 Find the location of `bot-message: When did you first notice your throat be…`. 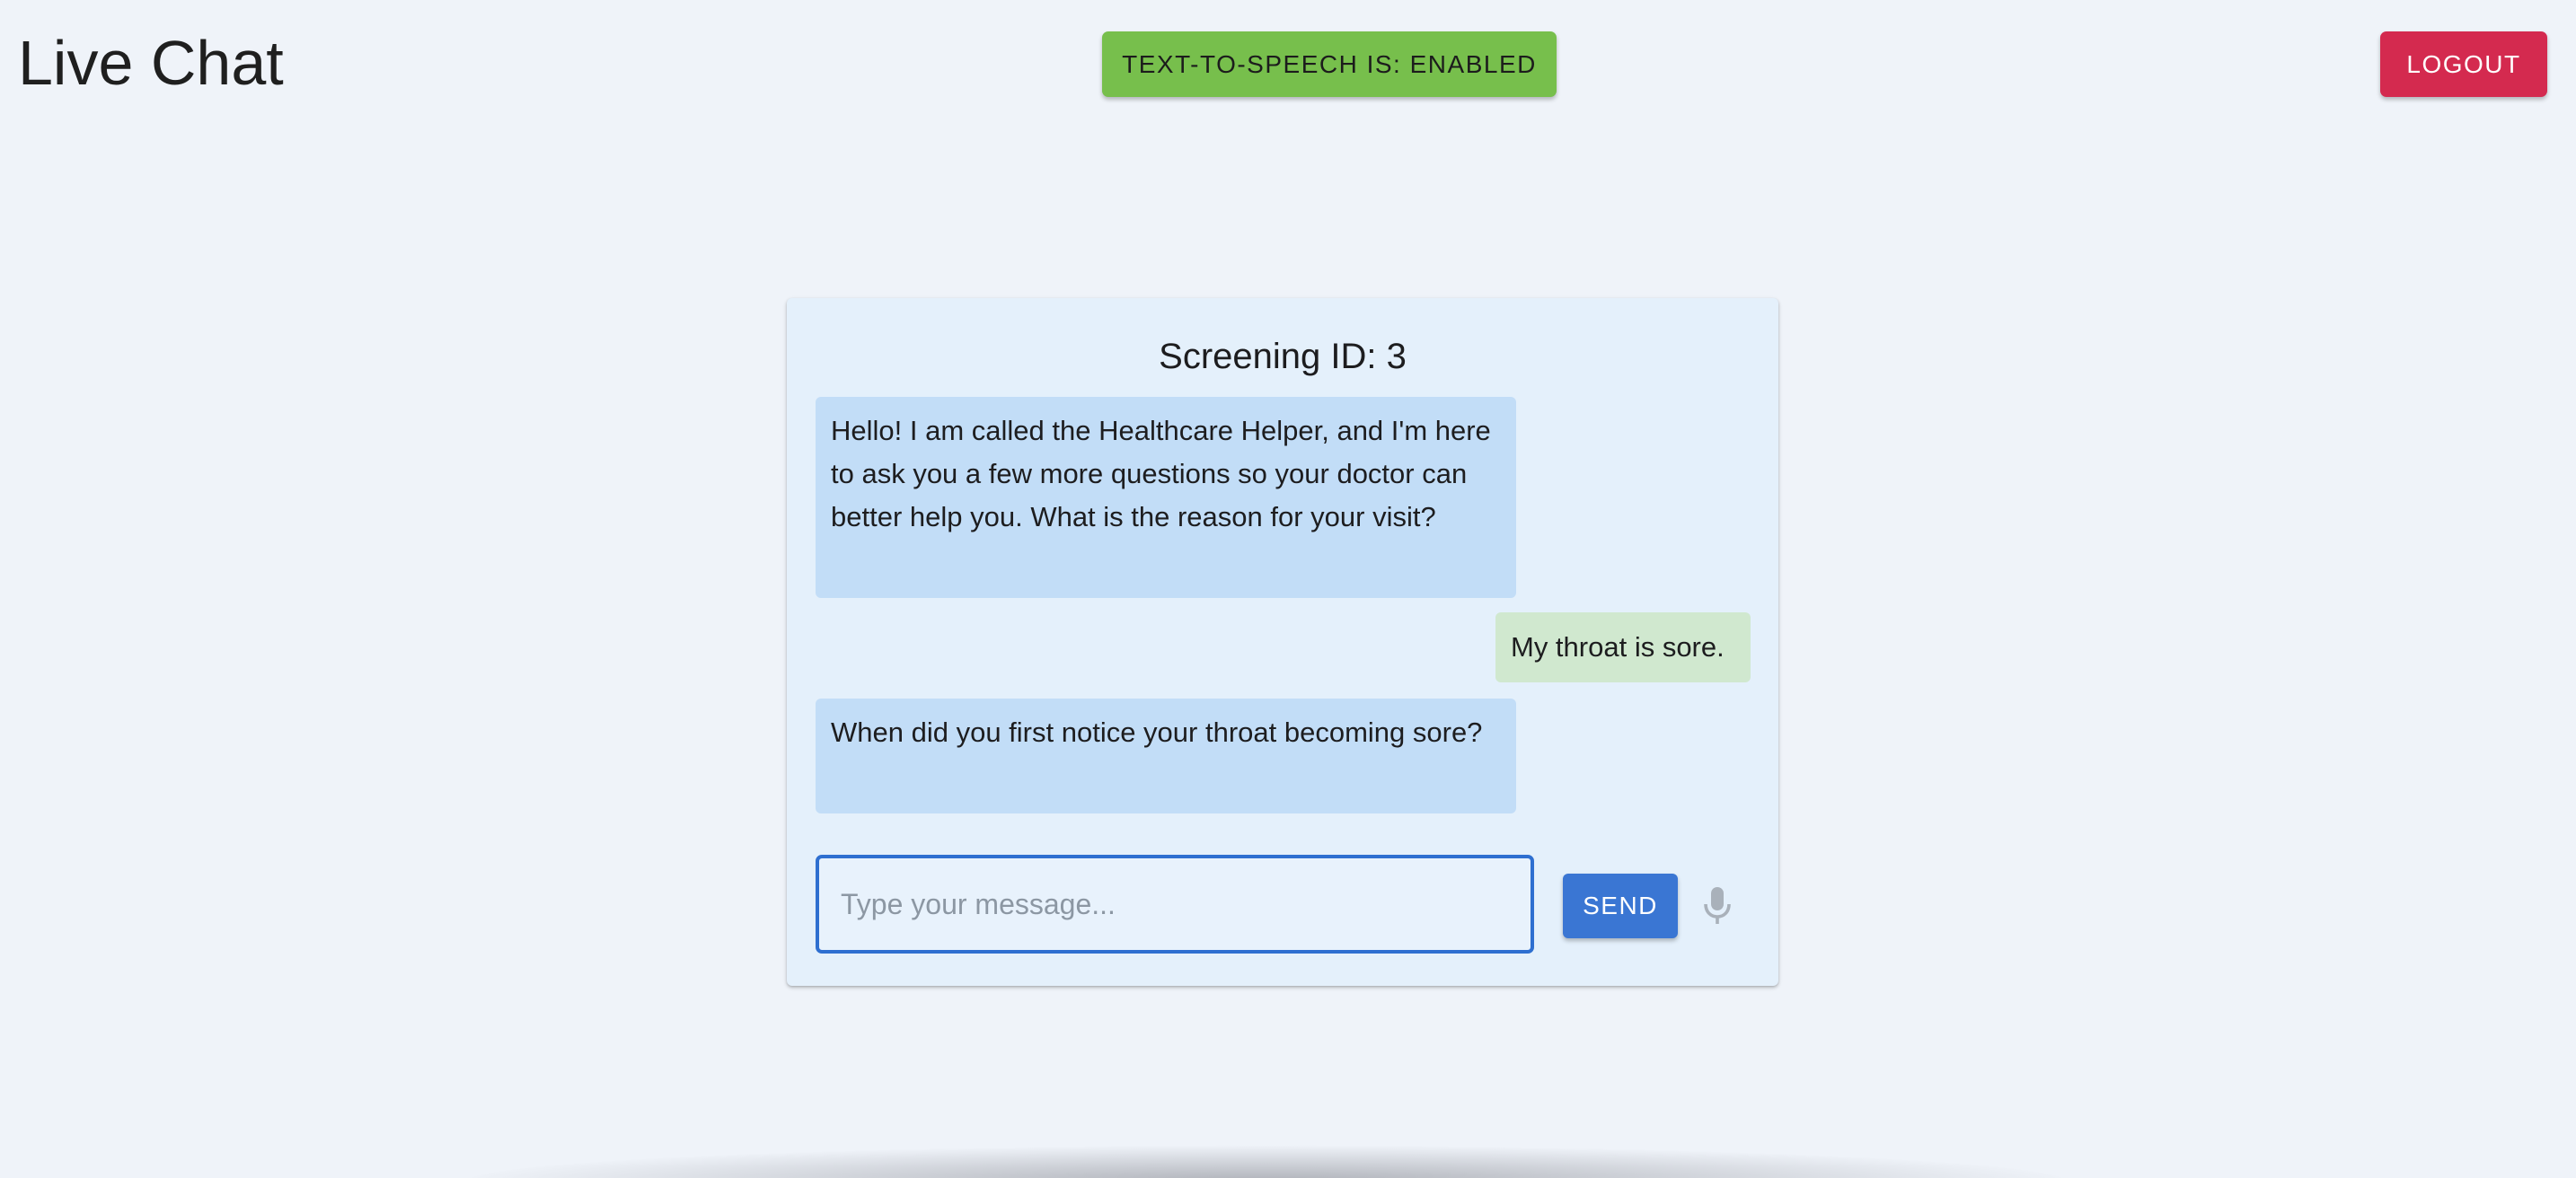

bot-message: When did you first notice your throat be… is located at coordinates (1166, 756).